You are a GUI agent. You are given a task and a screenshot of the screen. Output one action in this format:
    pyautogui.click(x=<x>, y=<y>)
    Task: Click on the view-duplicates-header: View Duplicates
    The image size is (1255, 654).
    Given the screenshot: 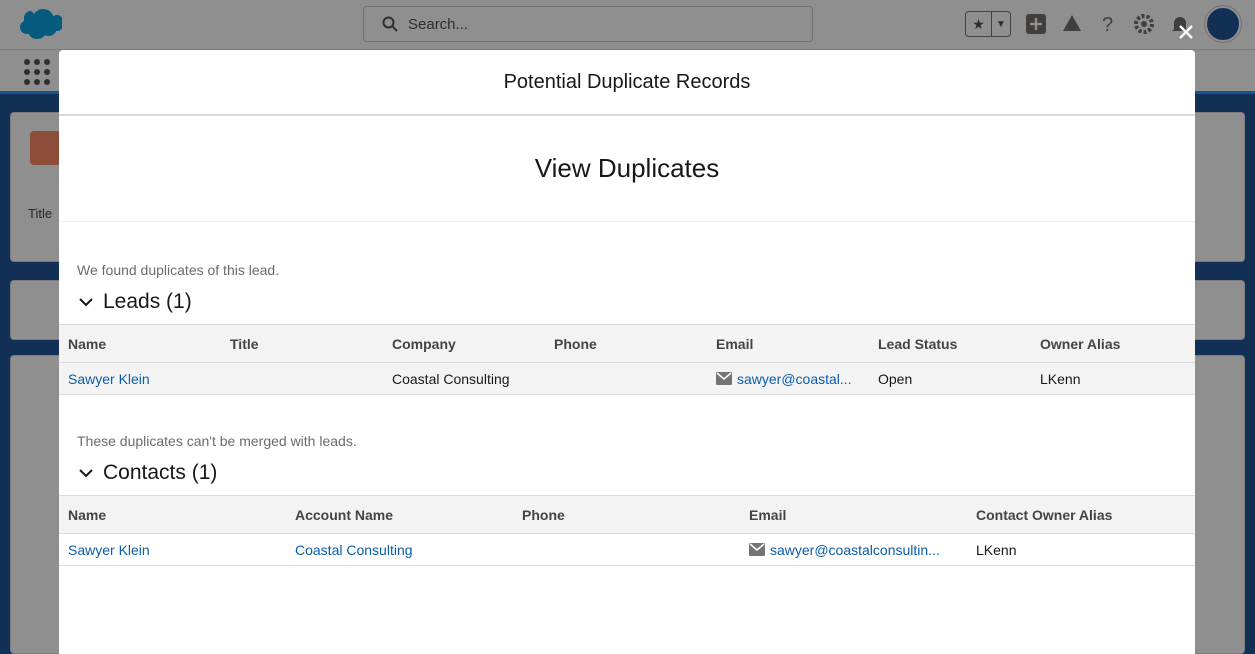 What is the action you would take?
    pyautogui.click(x=627, y=169)
    